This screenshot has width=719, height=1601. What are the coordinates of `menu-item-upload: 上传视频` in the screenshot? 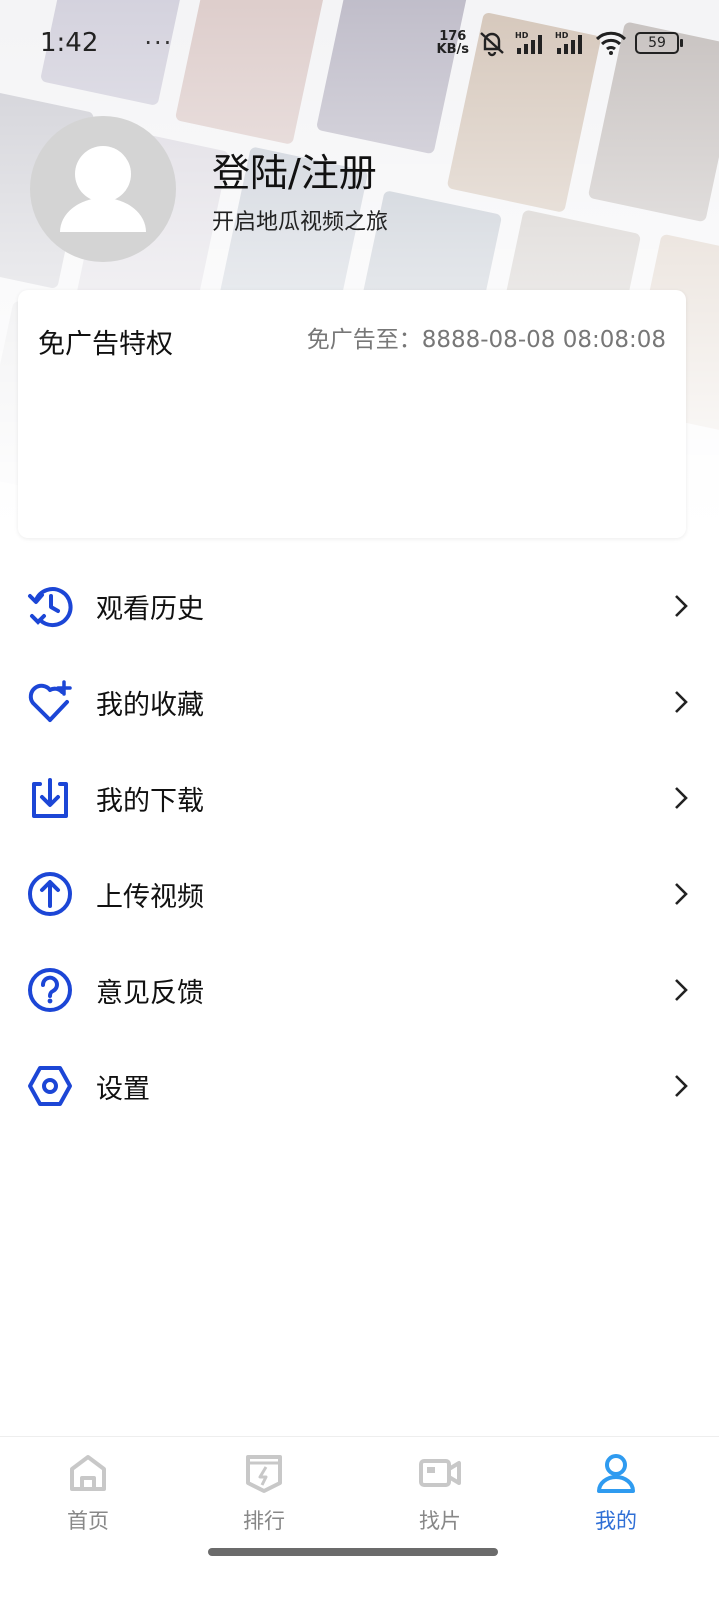 It's located at (359, 894).